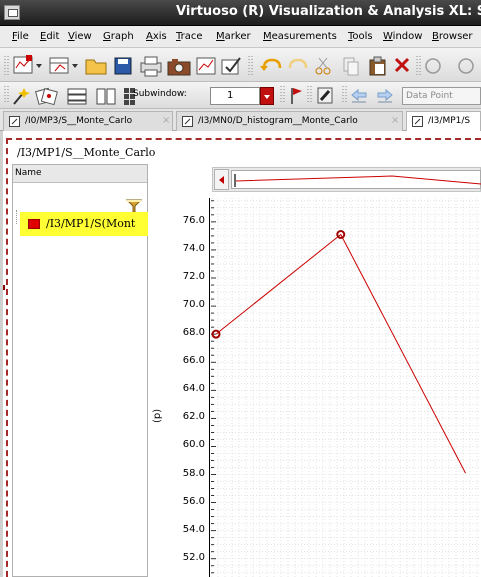 This screenshot has height=577, width=481. I want to click on y-tick-label: 74.0, so click(193, 248).